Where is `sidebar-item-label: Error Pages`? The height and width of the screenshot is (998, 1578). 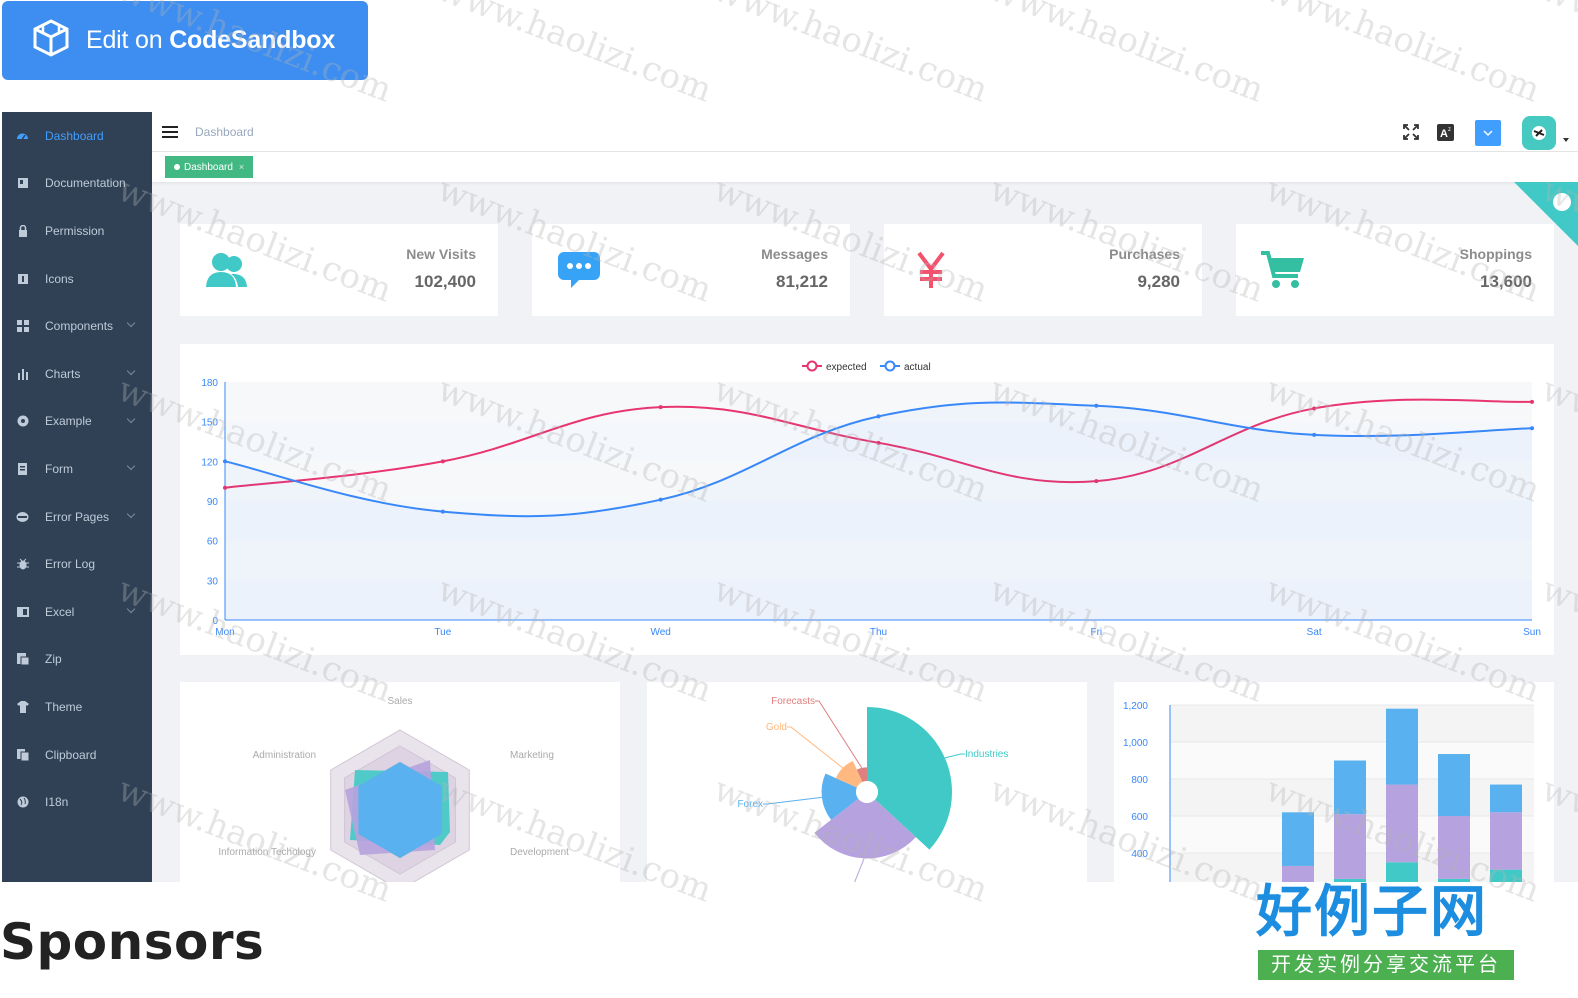 sidebar-item-label: Error Pages is located at coordinates (77, 516).